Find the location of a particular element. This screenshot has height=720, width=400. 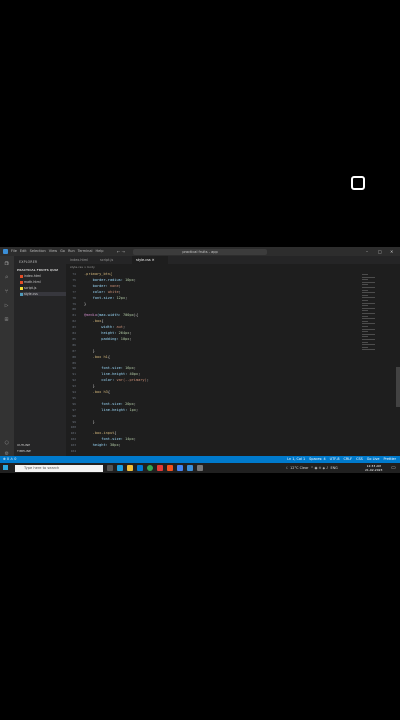

menu-item: Terminal is located at coordinates (85, 251).